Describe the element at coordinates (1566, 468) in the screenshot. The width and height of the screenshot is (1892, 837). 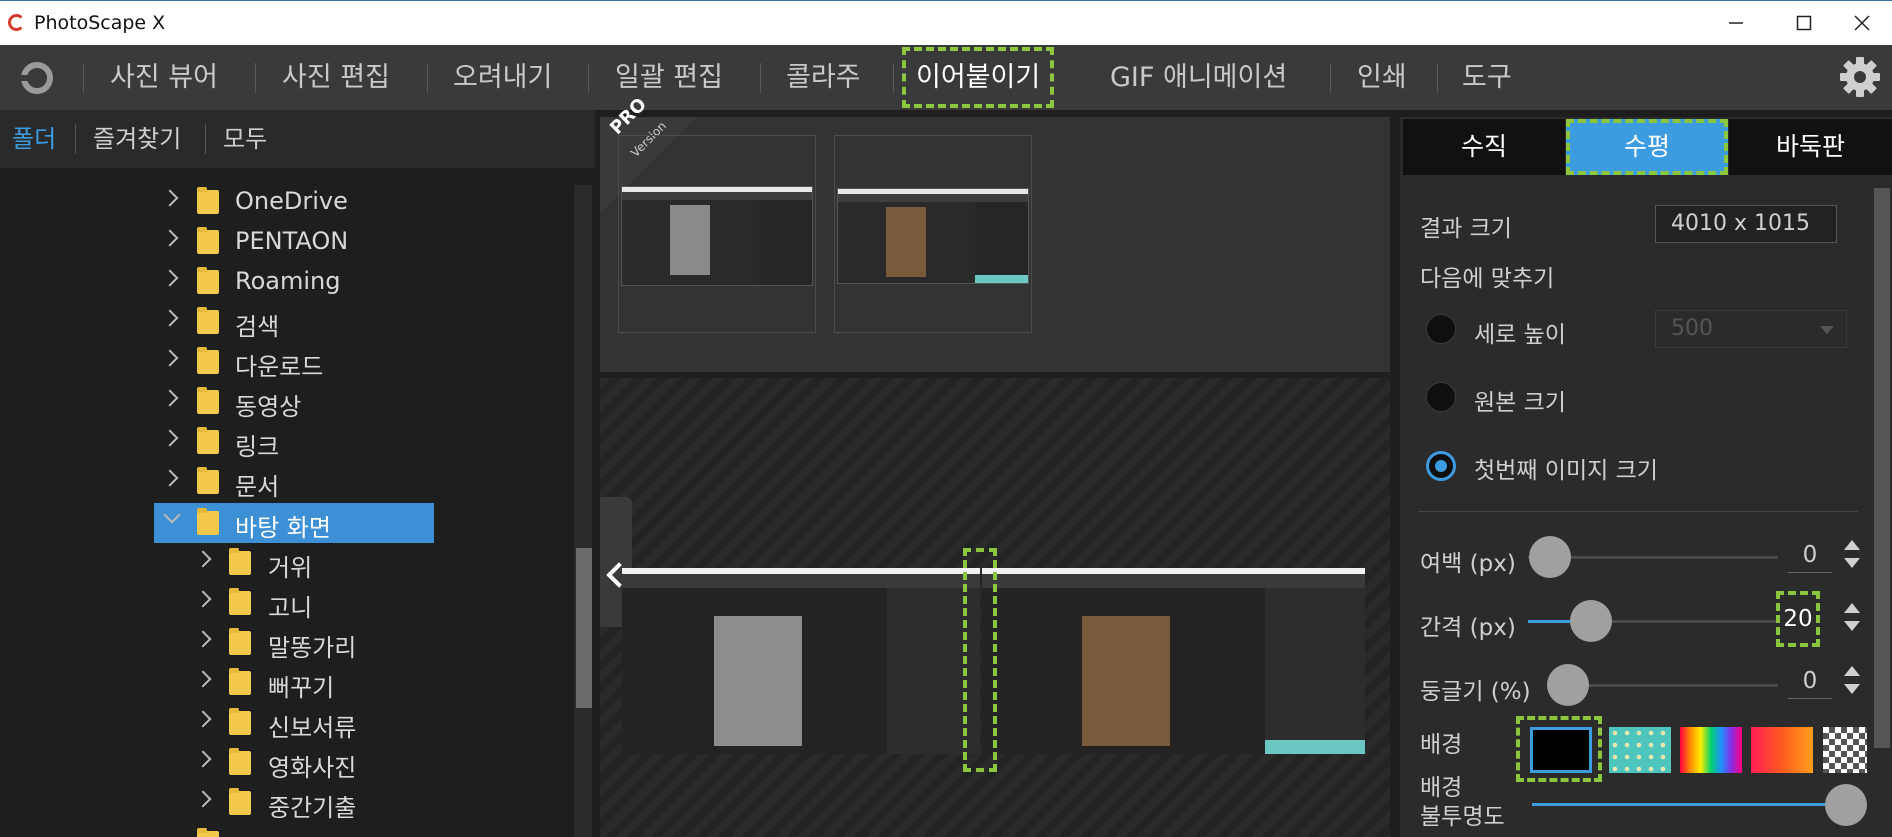
I see `radio-first-image-size-label: 첫번째 이미지 크기` at that location.